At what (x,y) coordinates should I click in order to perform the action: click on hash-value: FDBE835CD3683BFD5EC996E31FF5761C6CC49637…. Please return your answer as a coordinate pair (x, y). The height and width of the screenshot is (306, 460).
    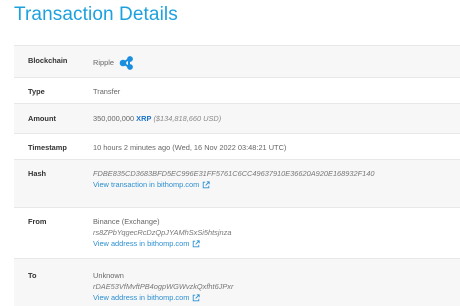
    Looking at the image, I should click on (276, 179).